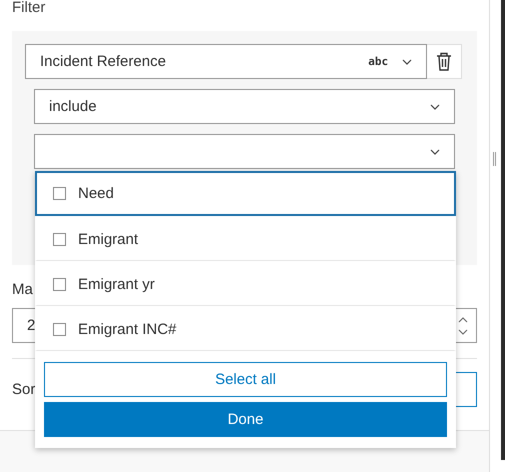  What do you see at coordinates (494, 159) in the screenshot?
I see `resize-handle` at bounding box center [494, 159].